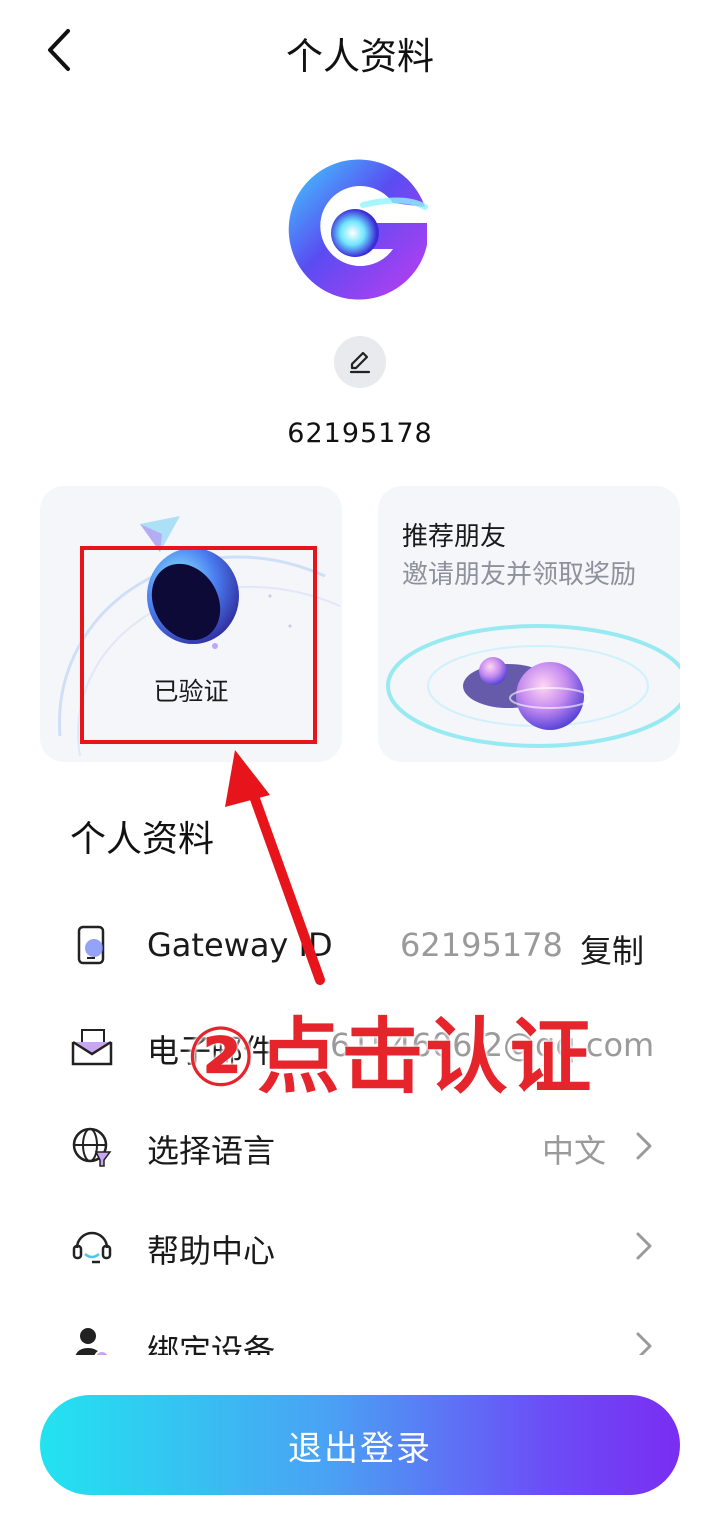 This screenshot has height=1535, width=720. Describe the element at coordinates (198, 645) in the screenshot. I see `annotation-highlight-box` at that location.